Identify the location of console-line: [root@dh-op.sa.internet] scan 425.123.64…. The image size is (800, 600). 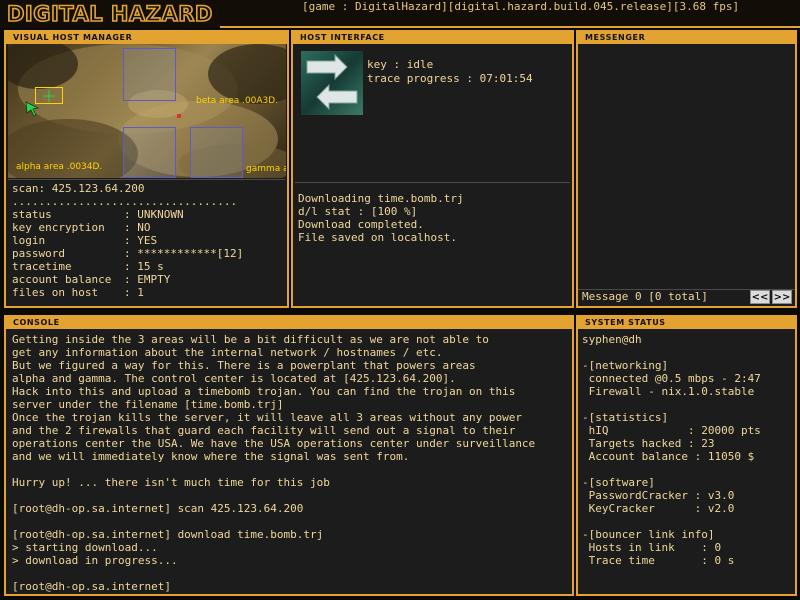
(158, 508).